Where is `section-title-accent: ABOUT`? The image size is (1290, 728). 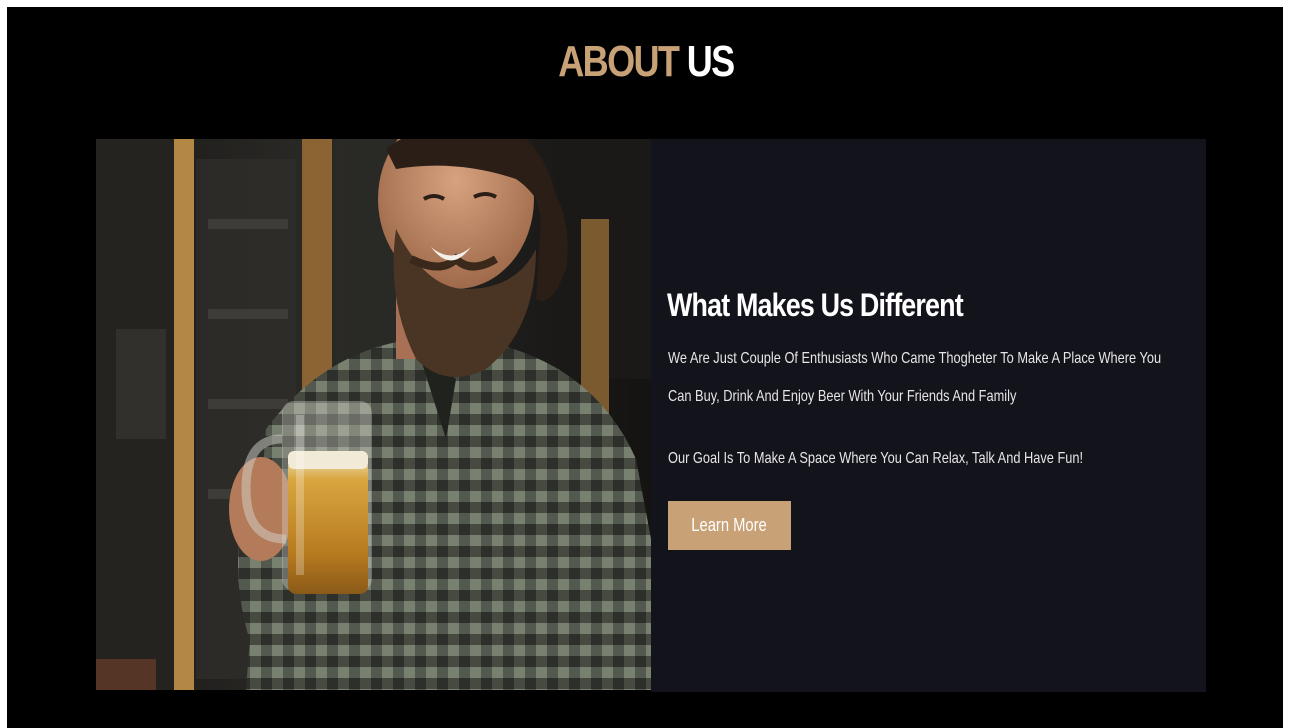
section-title-accent: ABOUT is located at coordinates (619, 61).